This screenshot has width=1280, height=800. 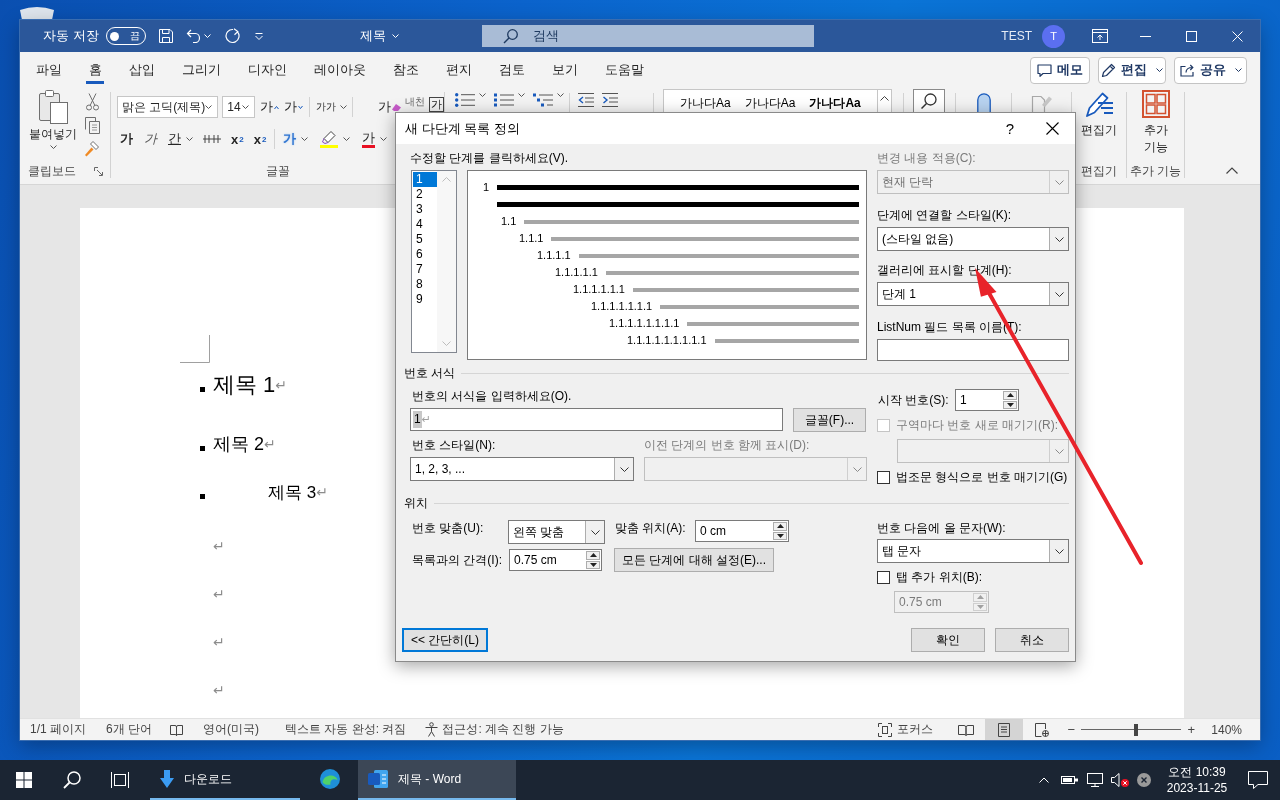 What do you see at coordinates (1191, 729) in the screenshot?
I see `zoom-in-button: +` at bounding box center [1191, 729].